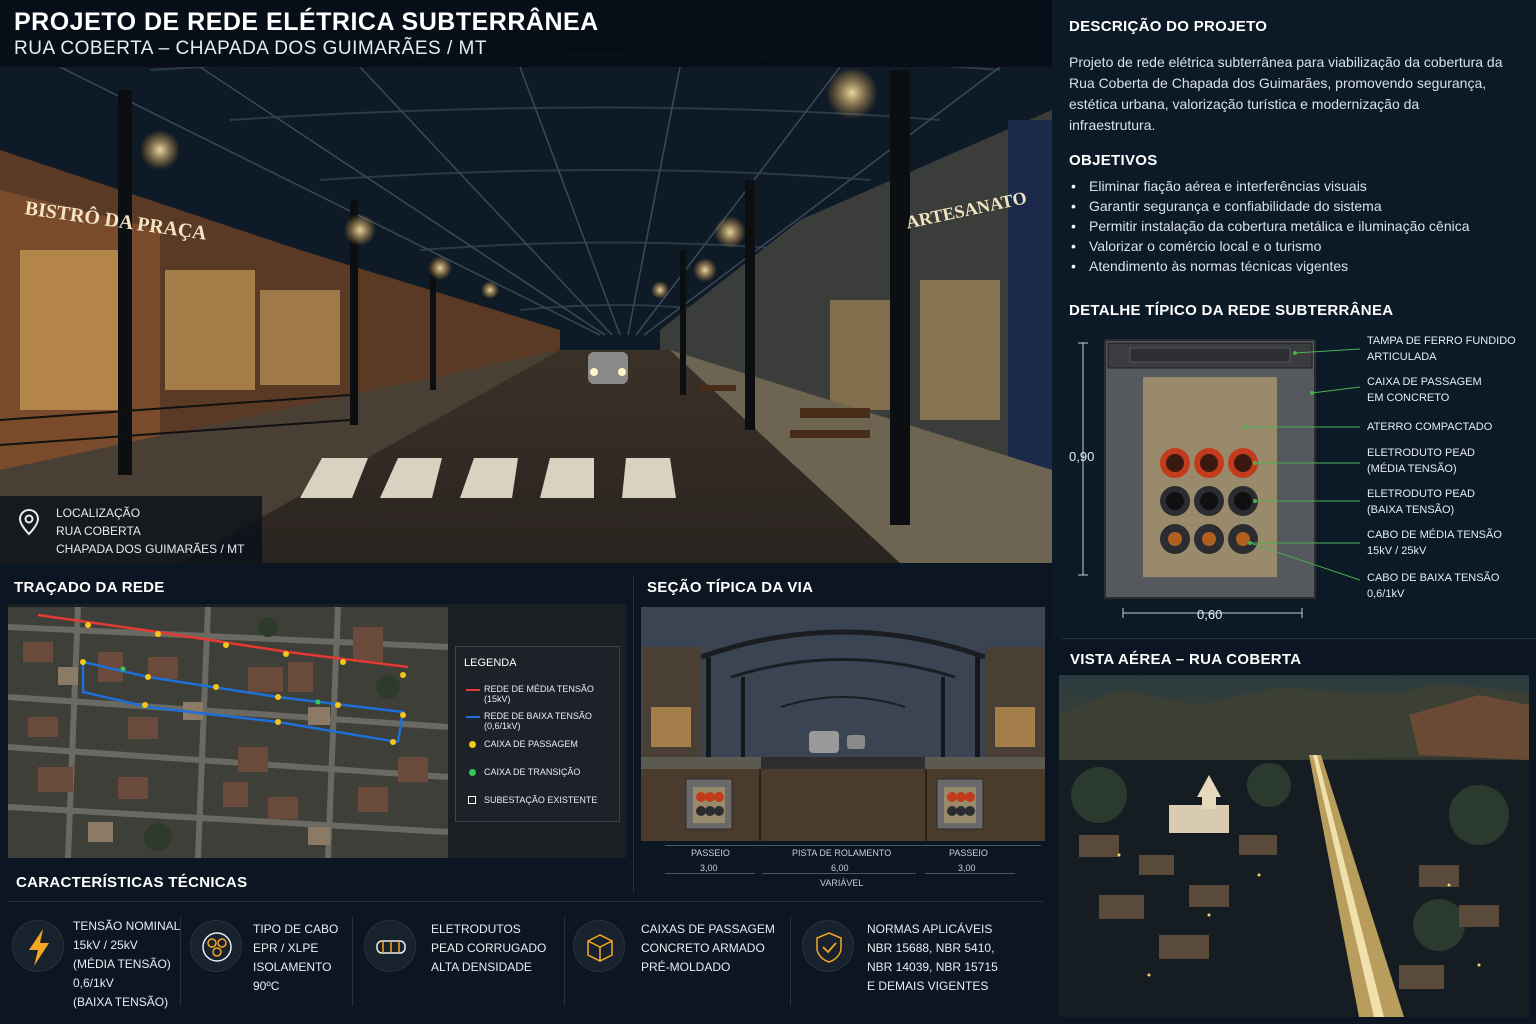  I want to click on legend-box-label: CAIXA DE PASSAGEM, so click(531, 744).